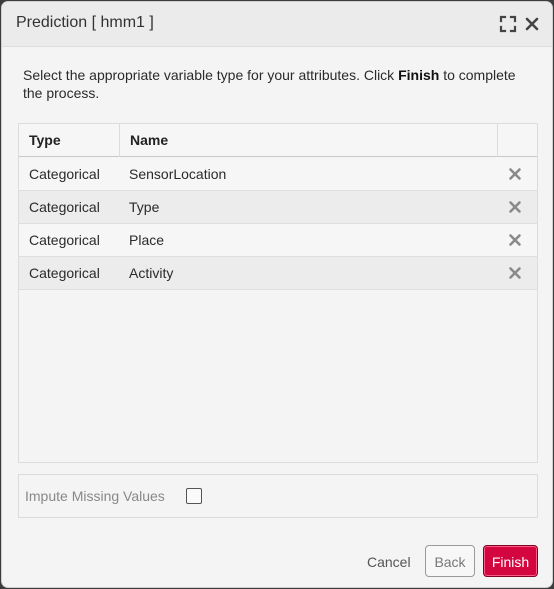 Image resolution: width=554 pixels, height=589 pixels. I want to click on impute-options-panel: Impute Missing Values, so click(278, 496).